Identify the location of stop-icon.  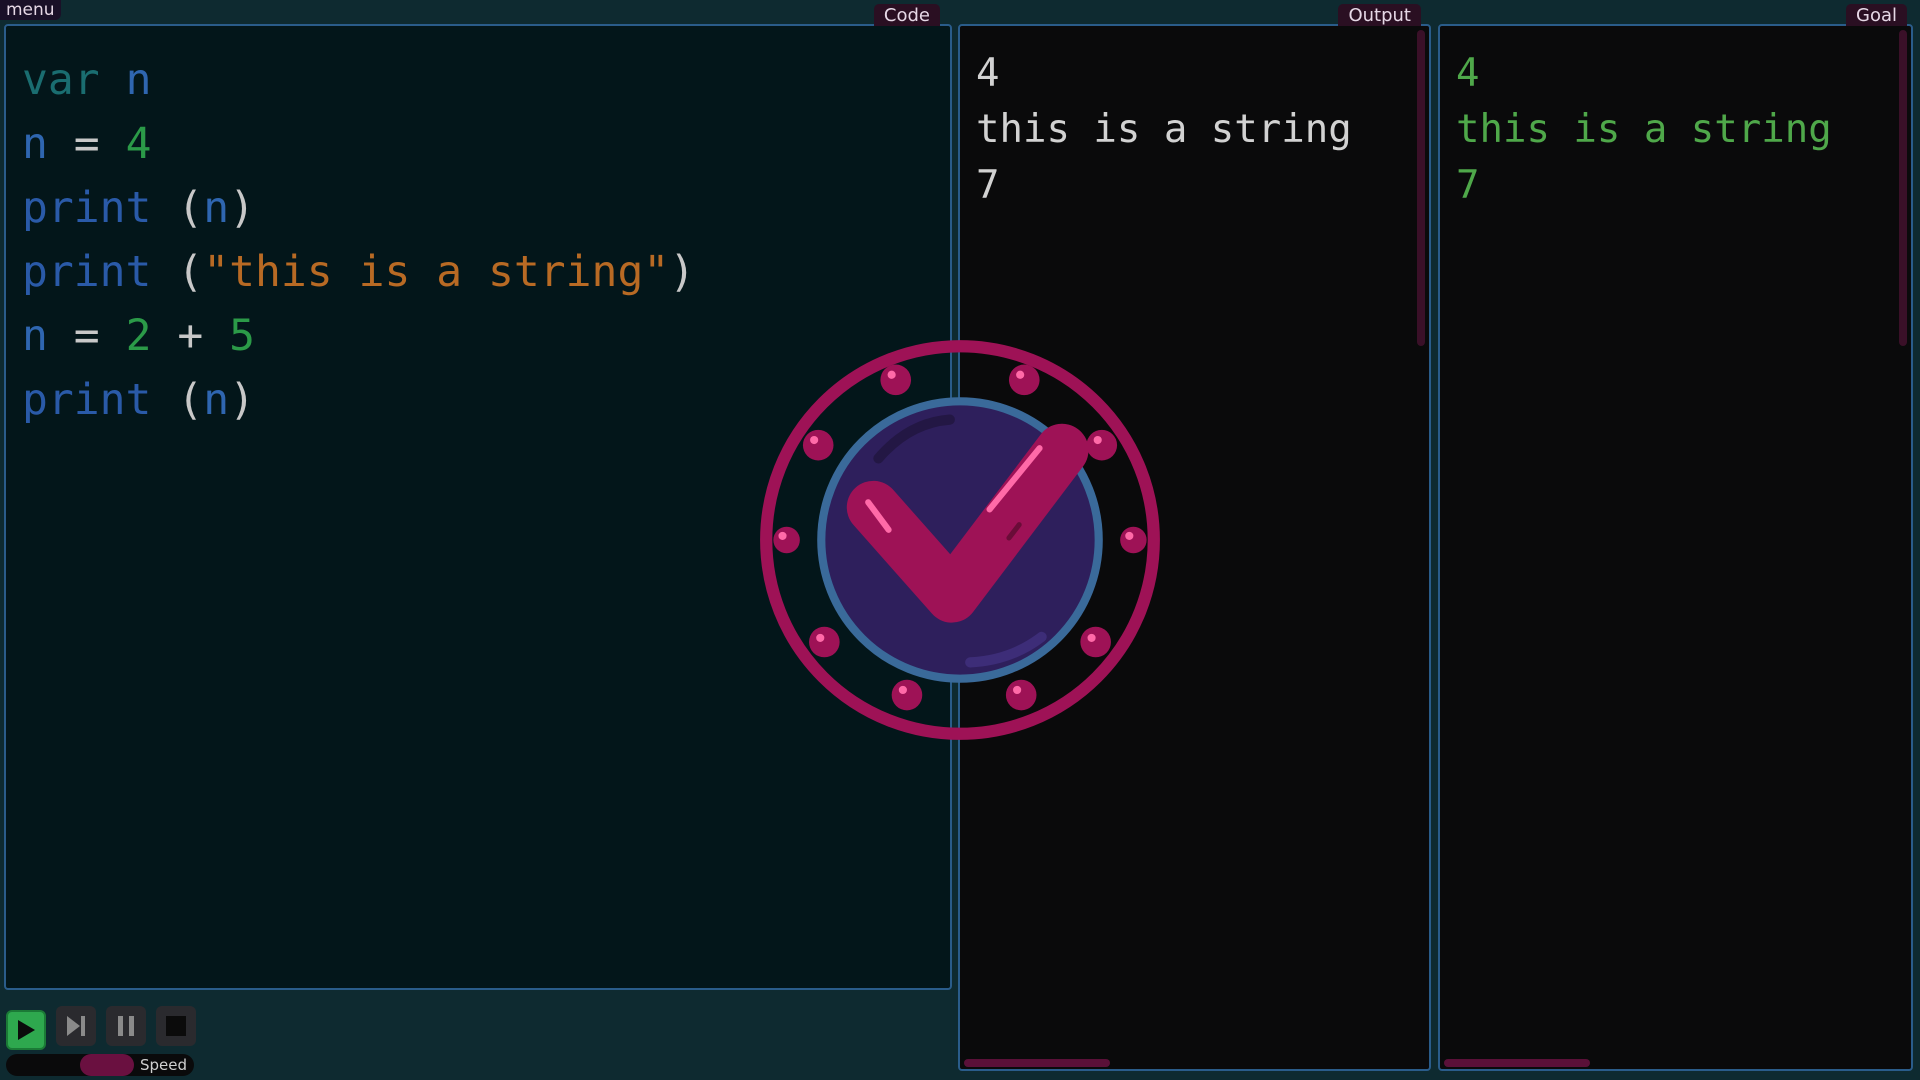
(176, 1026).